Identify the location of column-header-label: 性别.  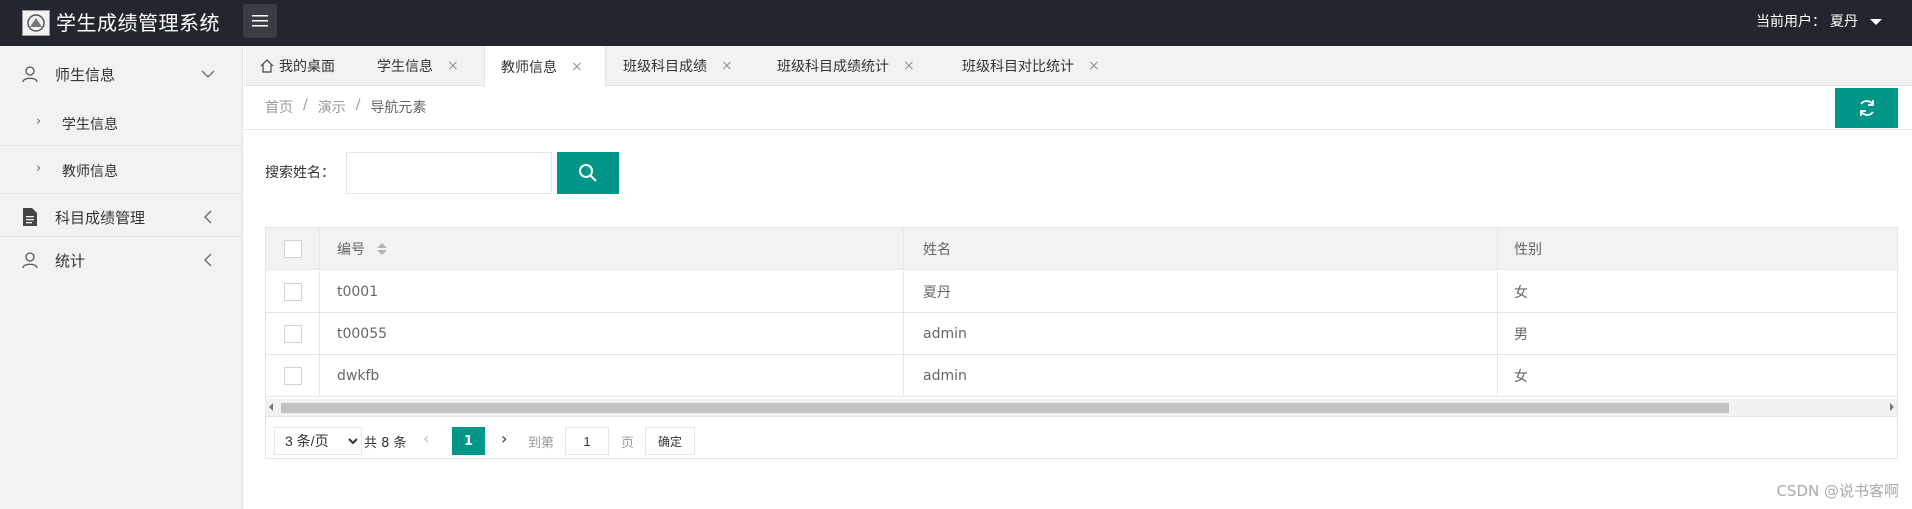
(1528, 249).